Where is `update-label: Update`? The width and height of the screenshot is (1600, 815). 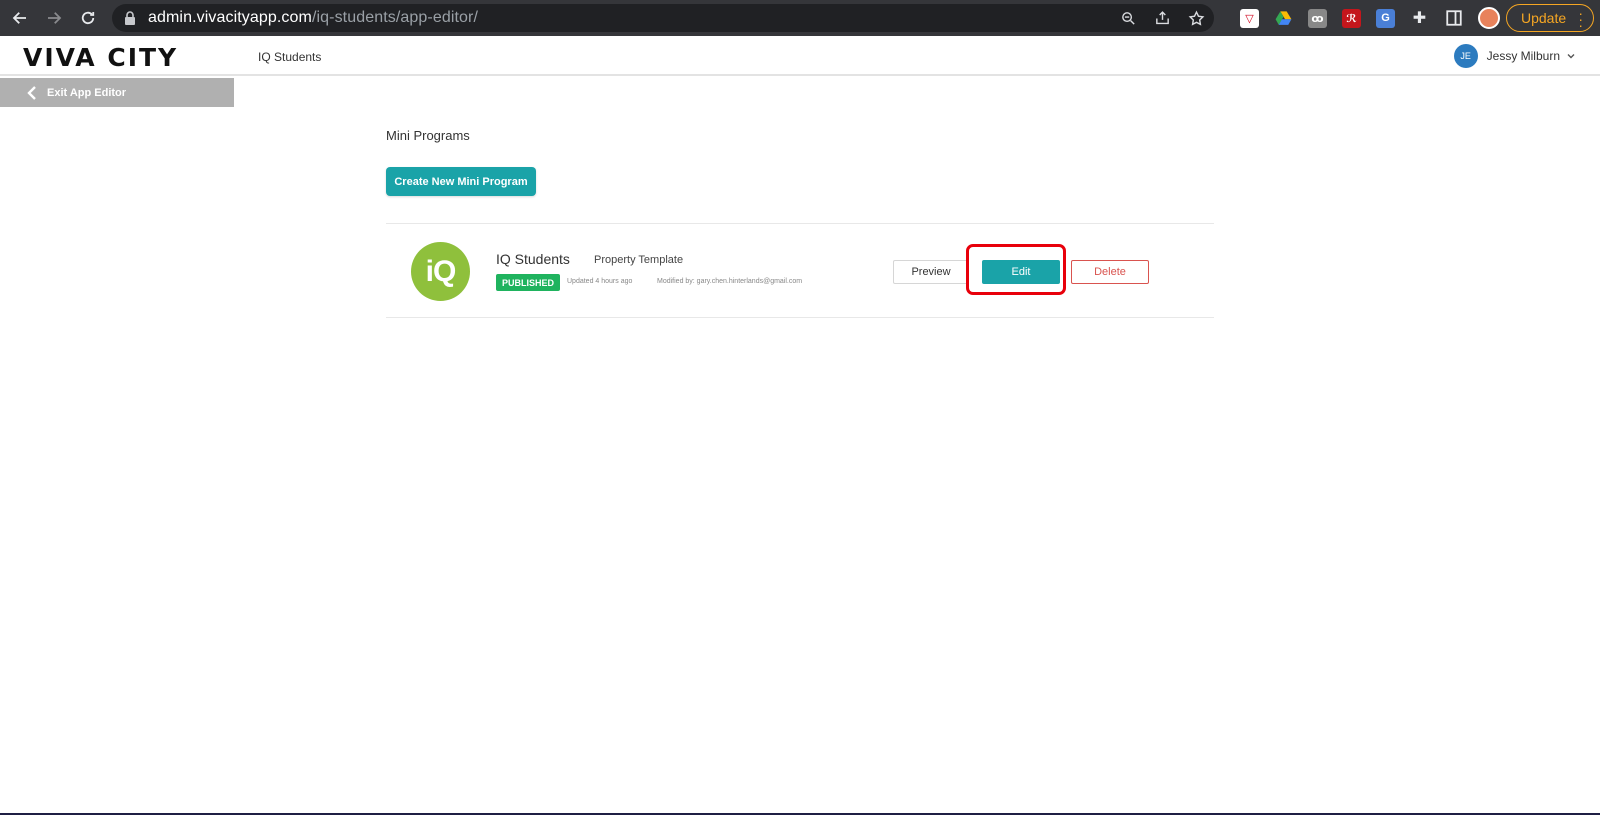 update-label: Update is located at coordinates (1544, 18).